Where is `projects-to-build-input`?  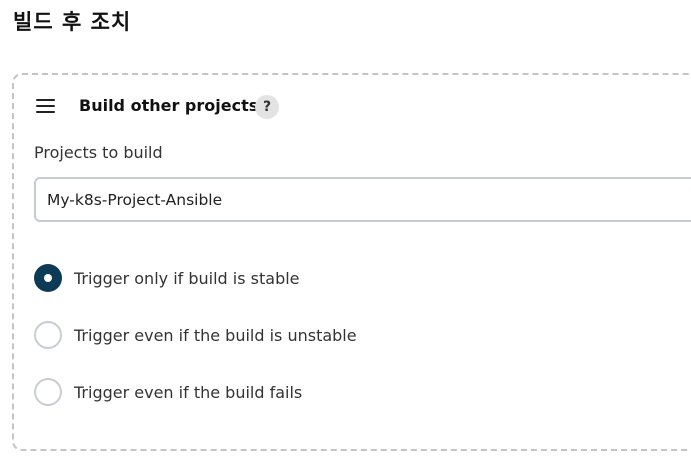 projects-to-build-input is located at coordinates (362, 199).